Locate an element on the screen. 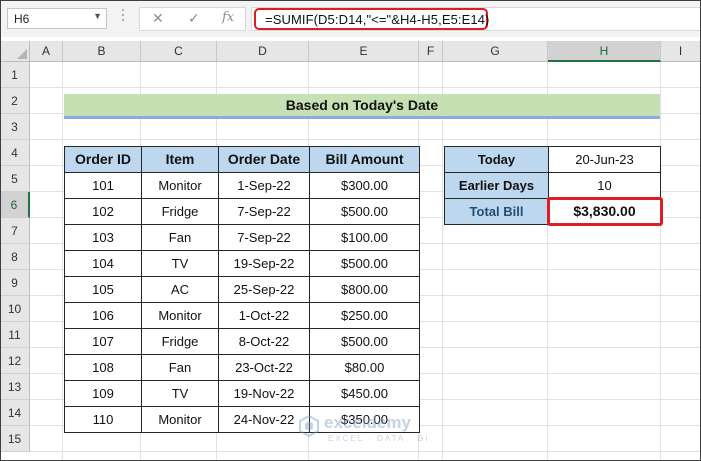 This screenshot has width=701, height=461. cell-bill-amount: $80.00 is located at coordinates (364, 367).